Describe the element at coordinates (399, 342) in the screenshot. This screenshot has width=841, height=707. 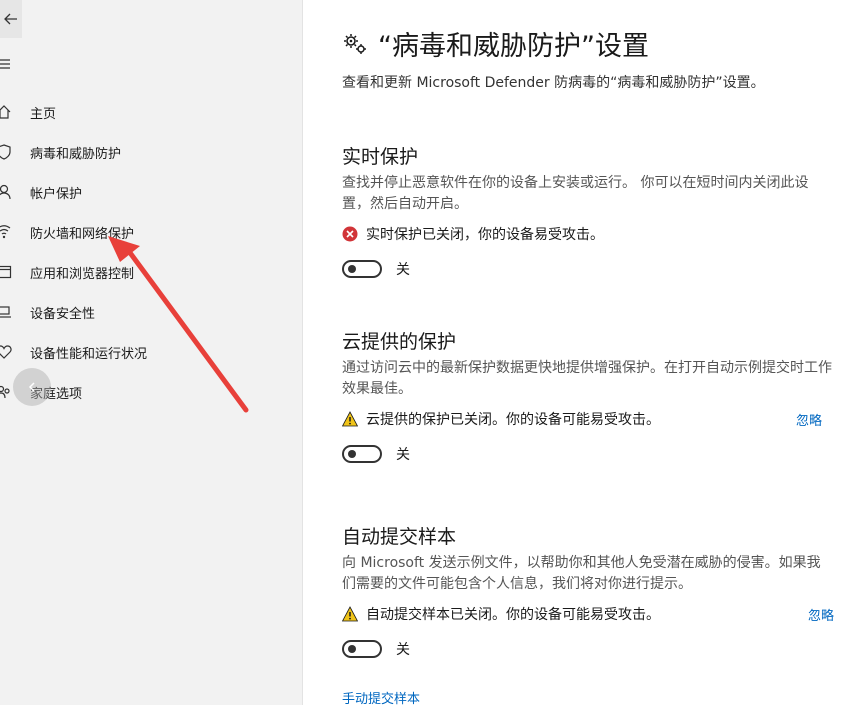
I see `section-heading: 云提供的保护` at that location.